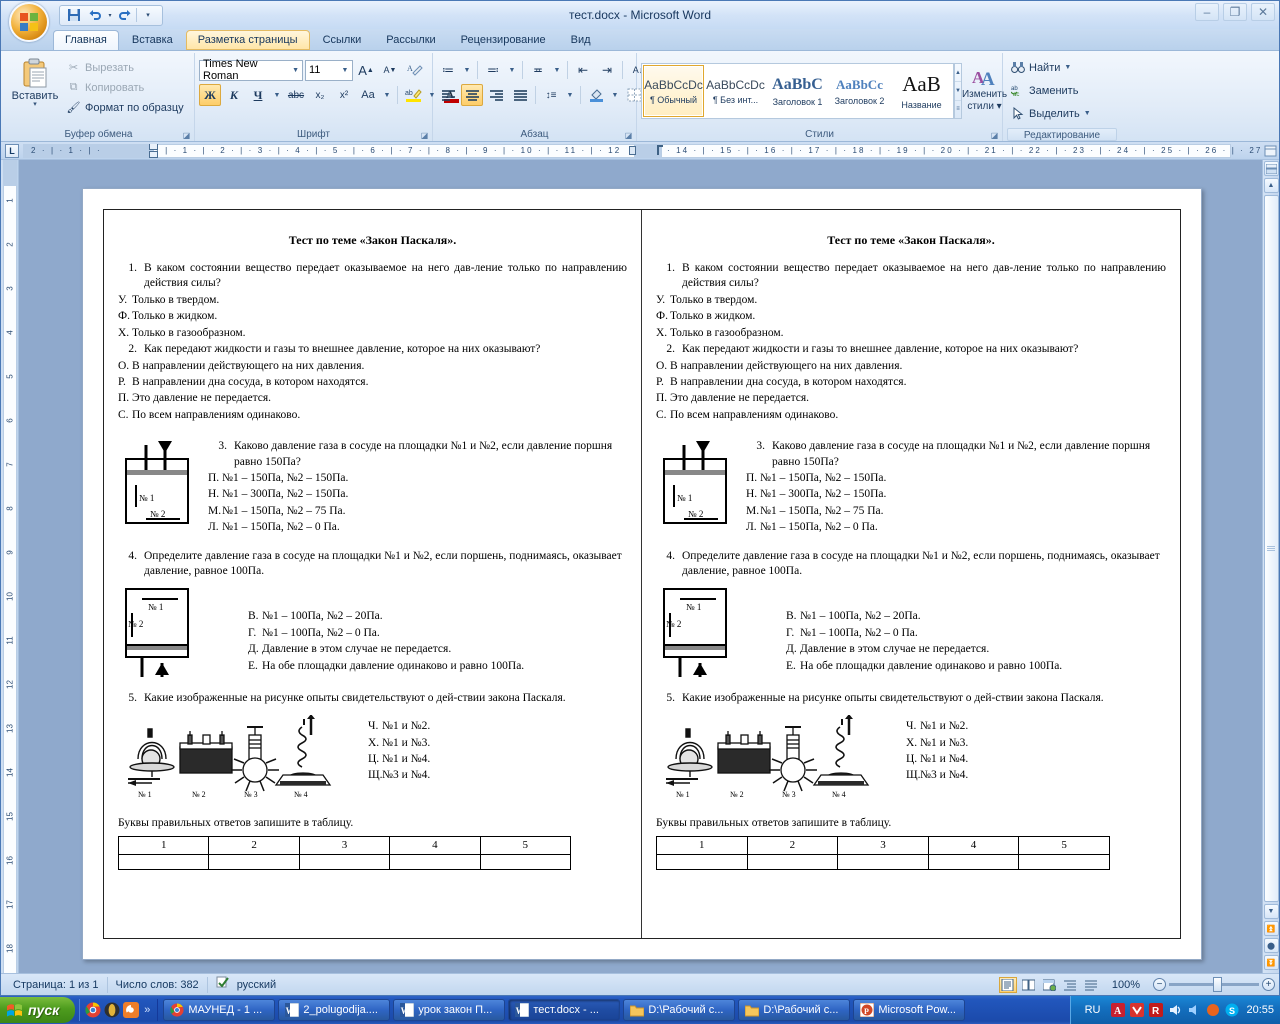 Image resolution: width=1280 pixels, height=1024 pixels. I want to click on answers-cell-3-copy, so click(883, 861).